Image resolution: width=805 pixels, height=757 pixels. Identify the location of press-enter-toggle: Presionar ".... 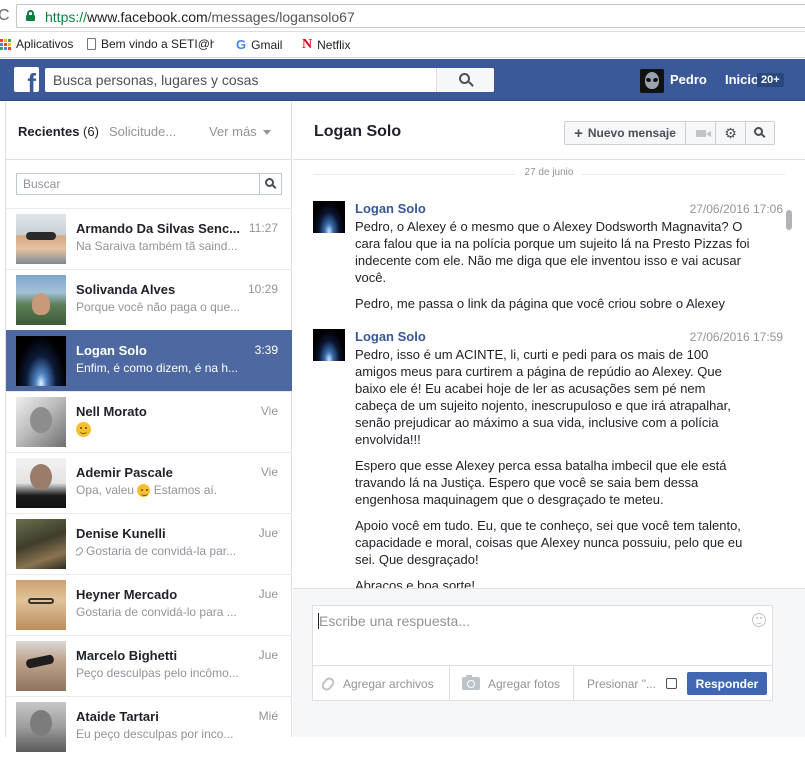
(625, 683).